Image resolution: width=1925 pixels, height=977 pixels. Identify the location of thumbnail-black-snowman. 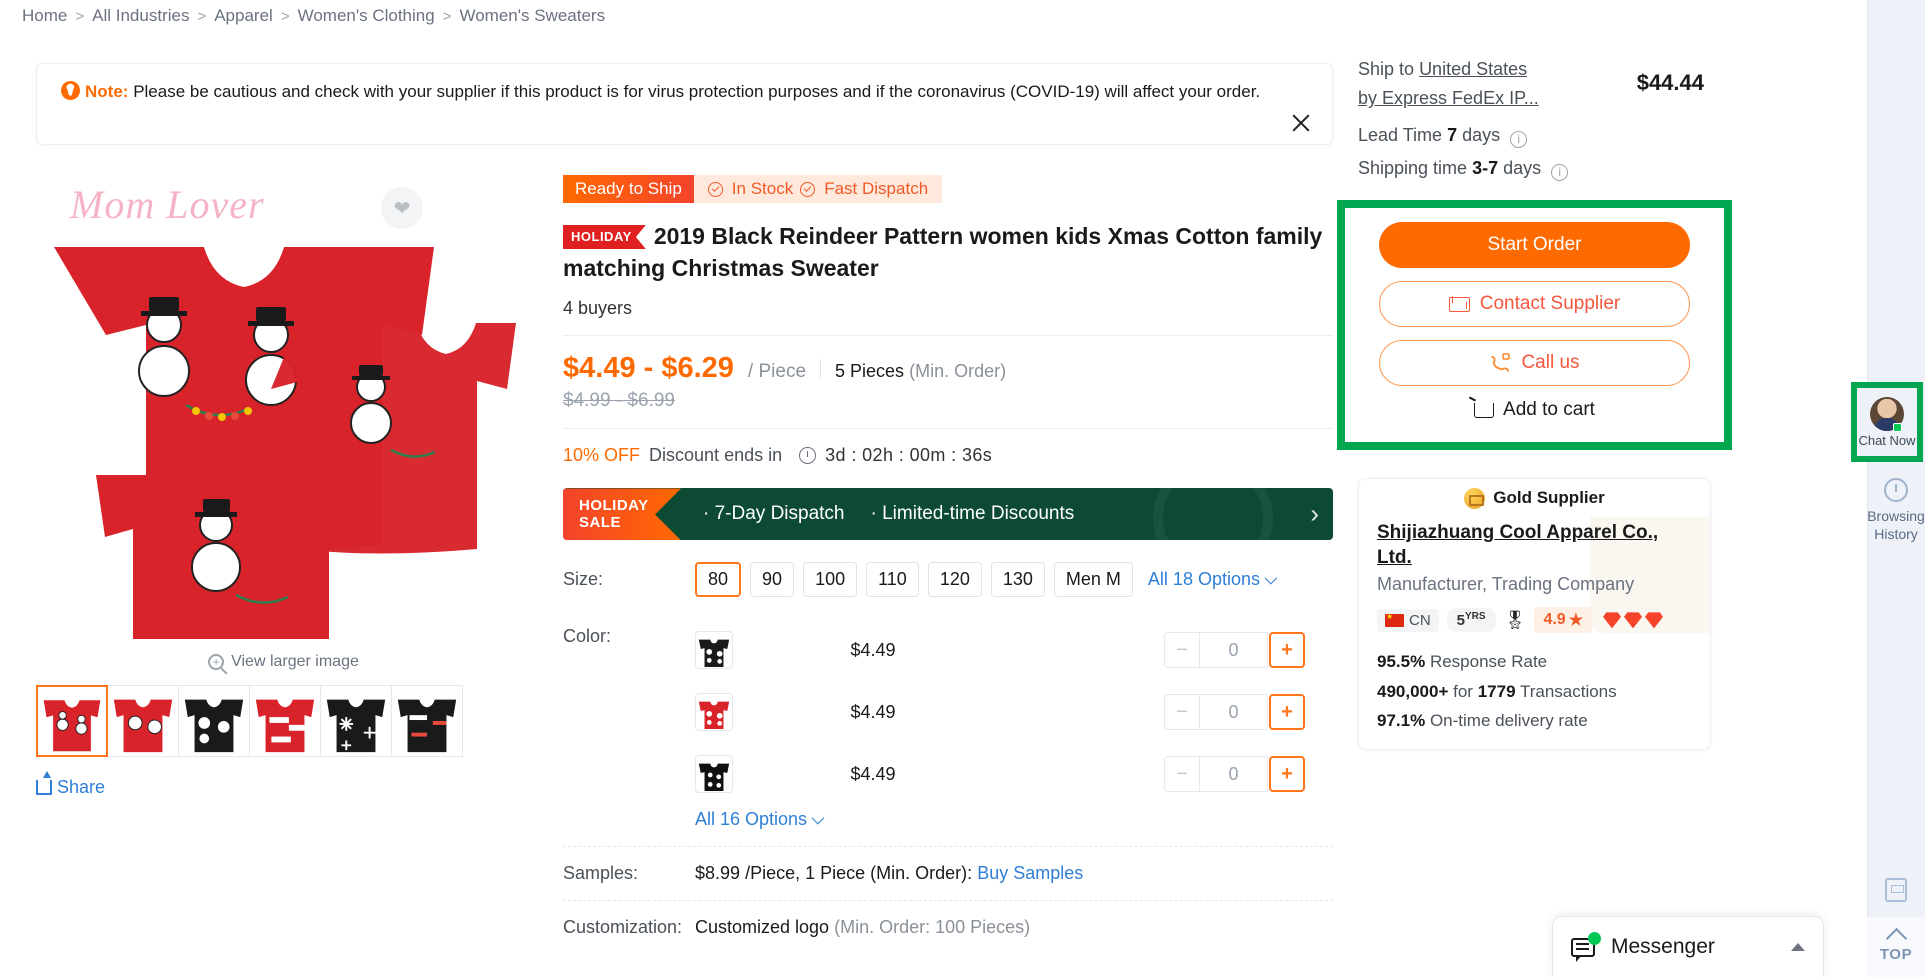
(214, 721).